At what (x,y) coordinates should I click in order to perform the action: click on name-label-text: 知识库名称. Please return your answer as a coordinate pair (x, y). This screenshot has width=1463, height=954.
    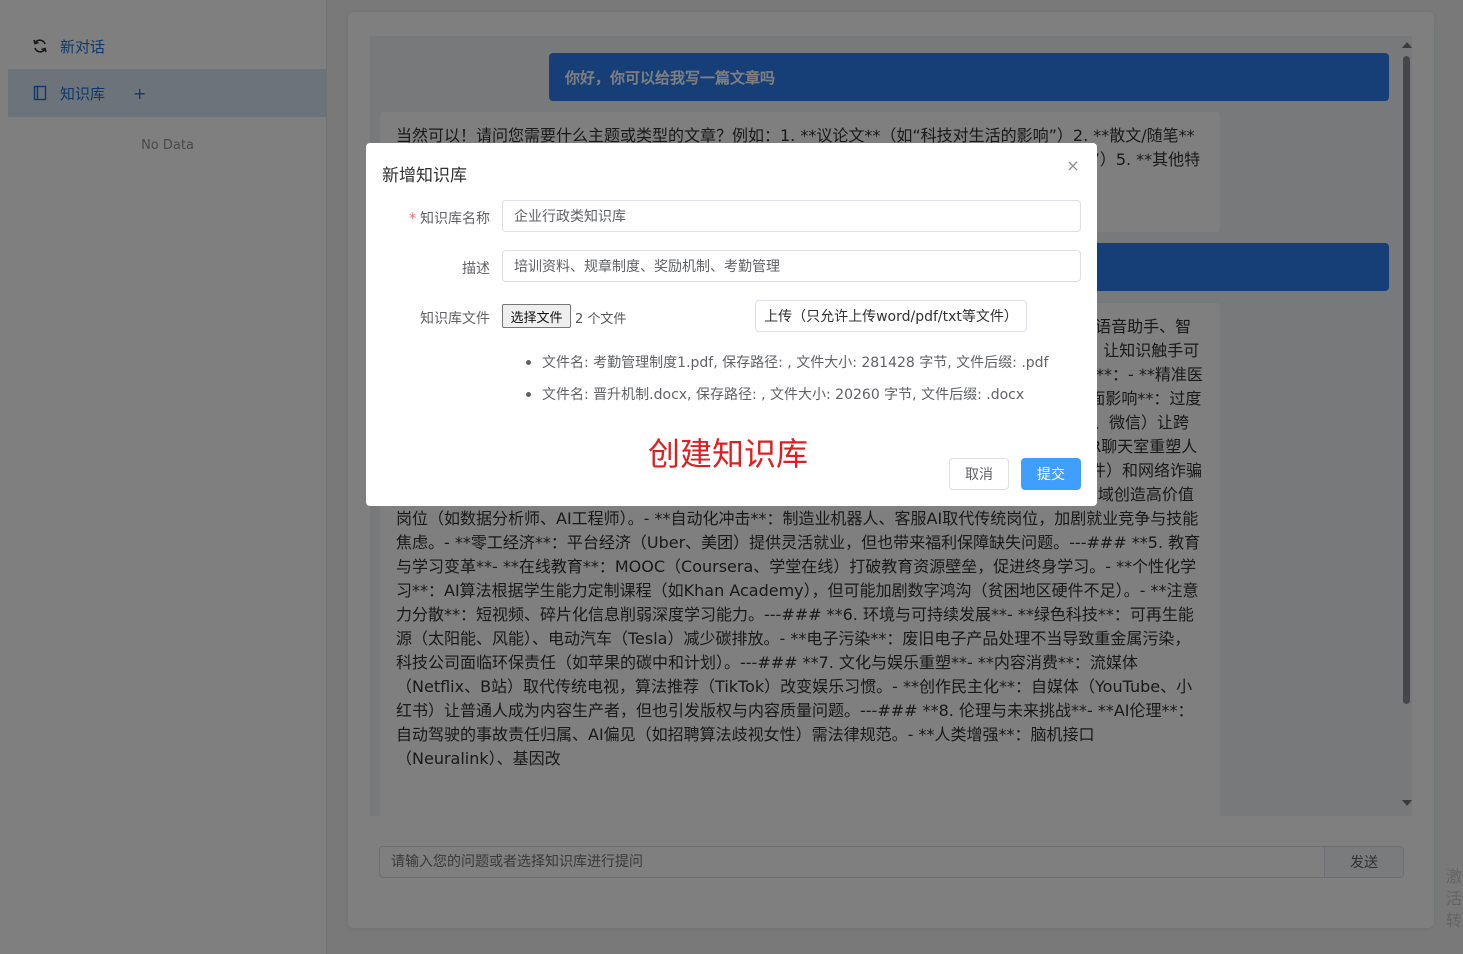
    Looking at the image, I should click on (455, 219).